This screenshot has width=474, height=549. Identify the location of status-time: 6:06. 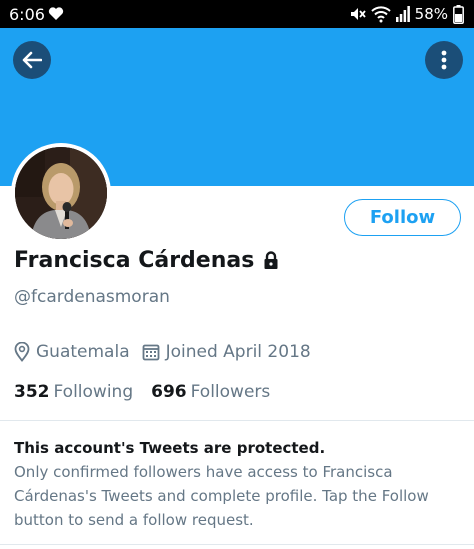
(27, 14).